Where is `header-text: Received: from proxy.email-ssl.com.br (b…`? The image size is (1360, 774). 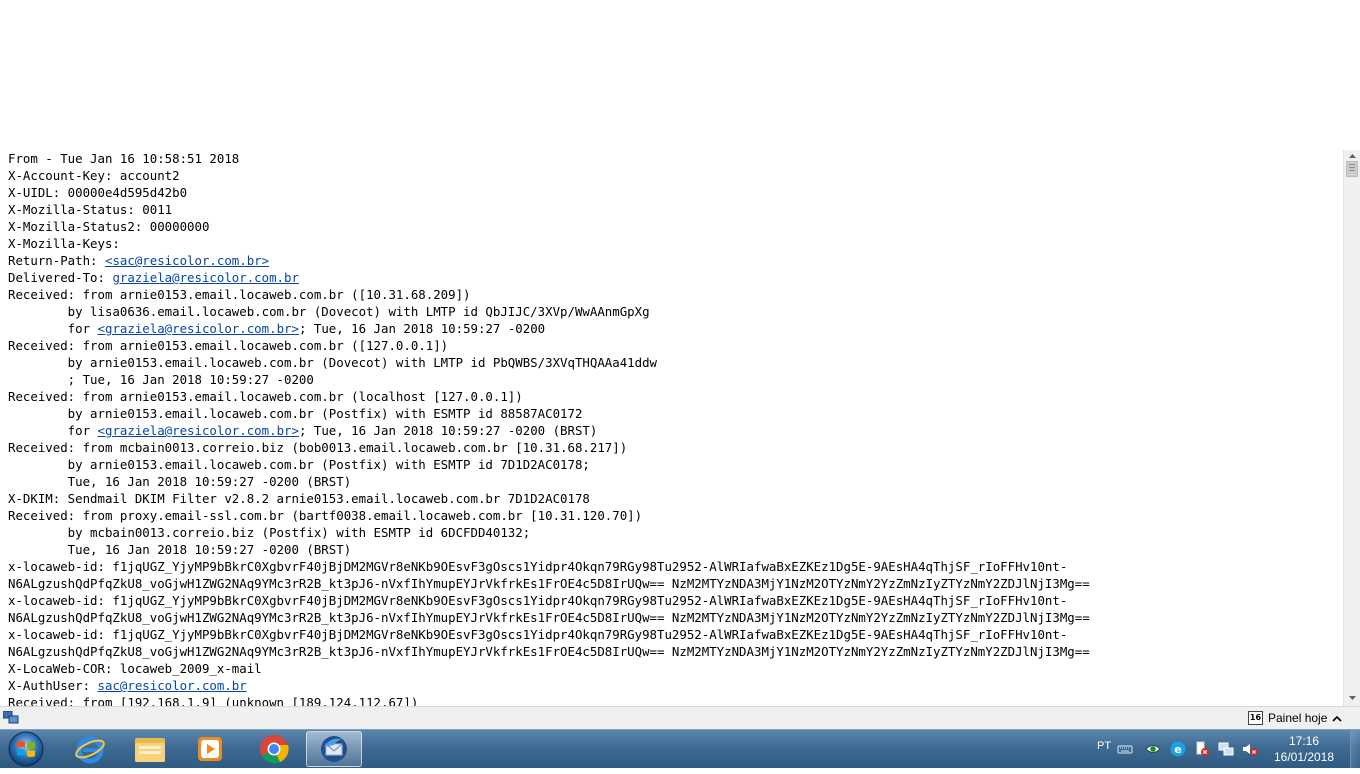 header-text: Received: from proxy.email-ssl.com.br (b… is located at coordinates (325, 515).